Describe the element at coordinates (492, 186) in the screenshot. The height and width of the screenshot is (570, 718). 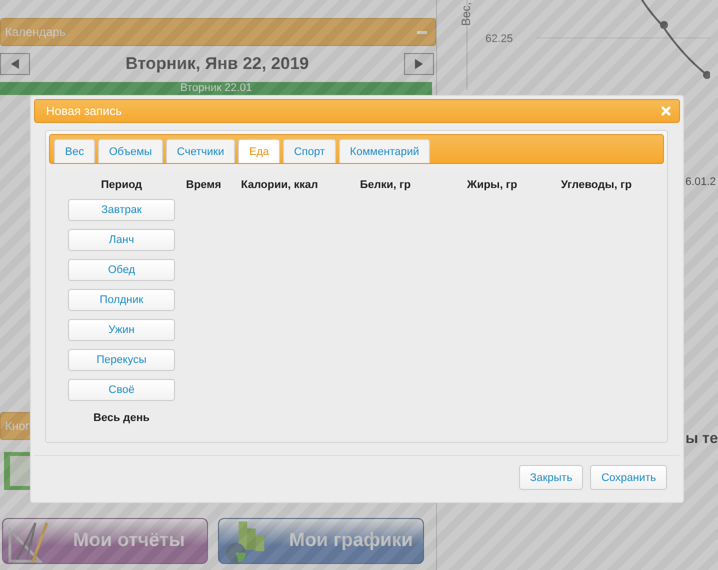
I see `column-header: Жиры, гр` at that location.